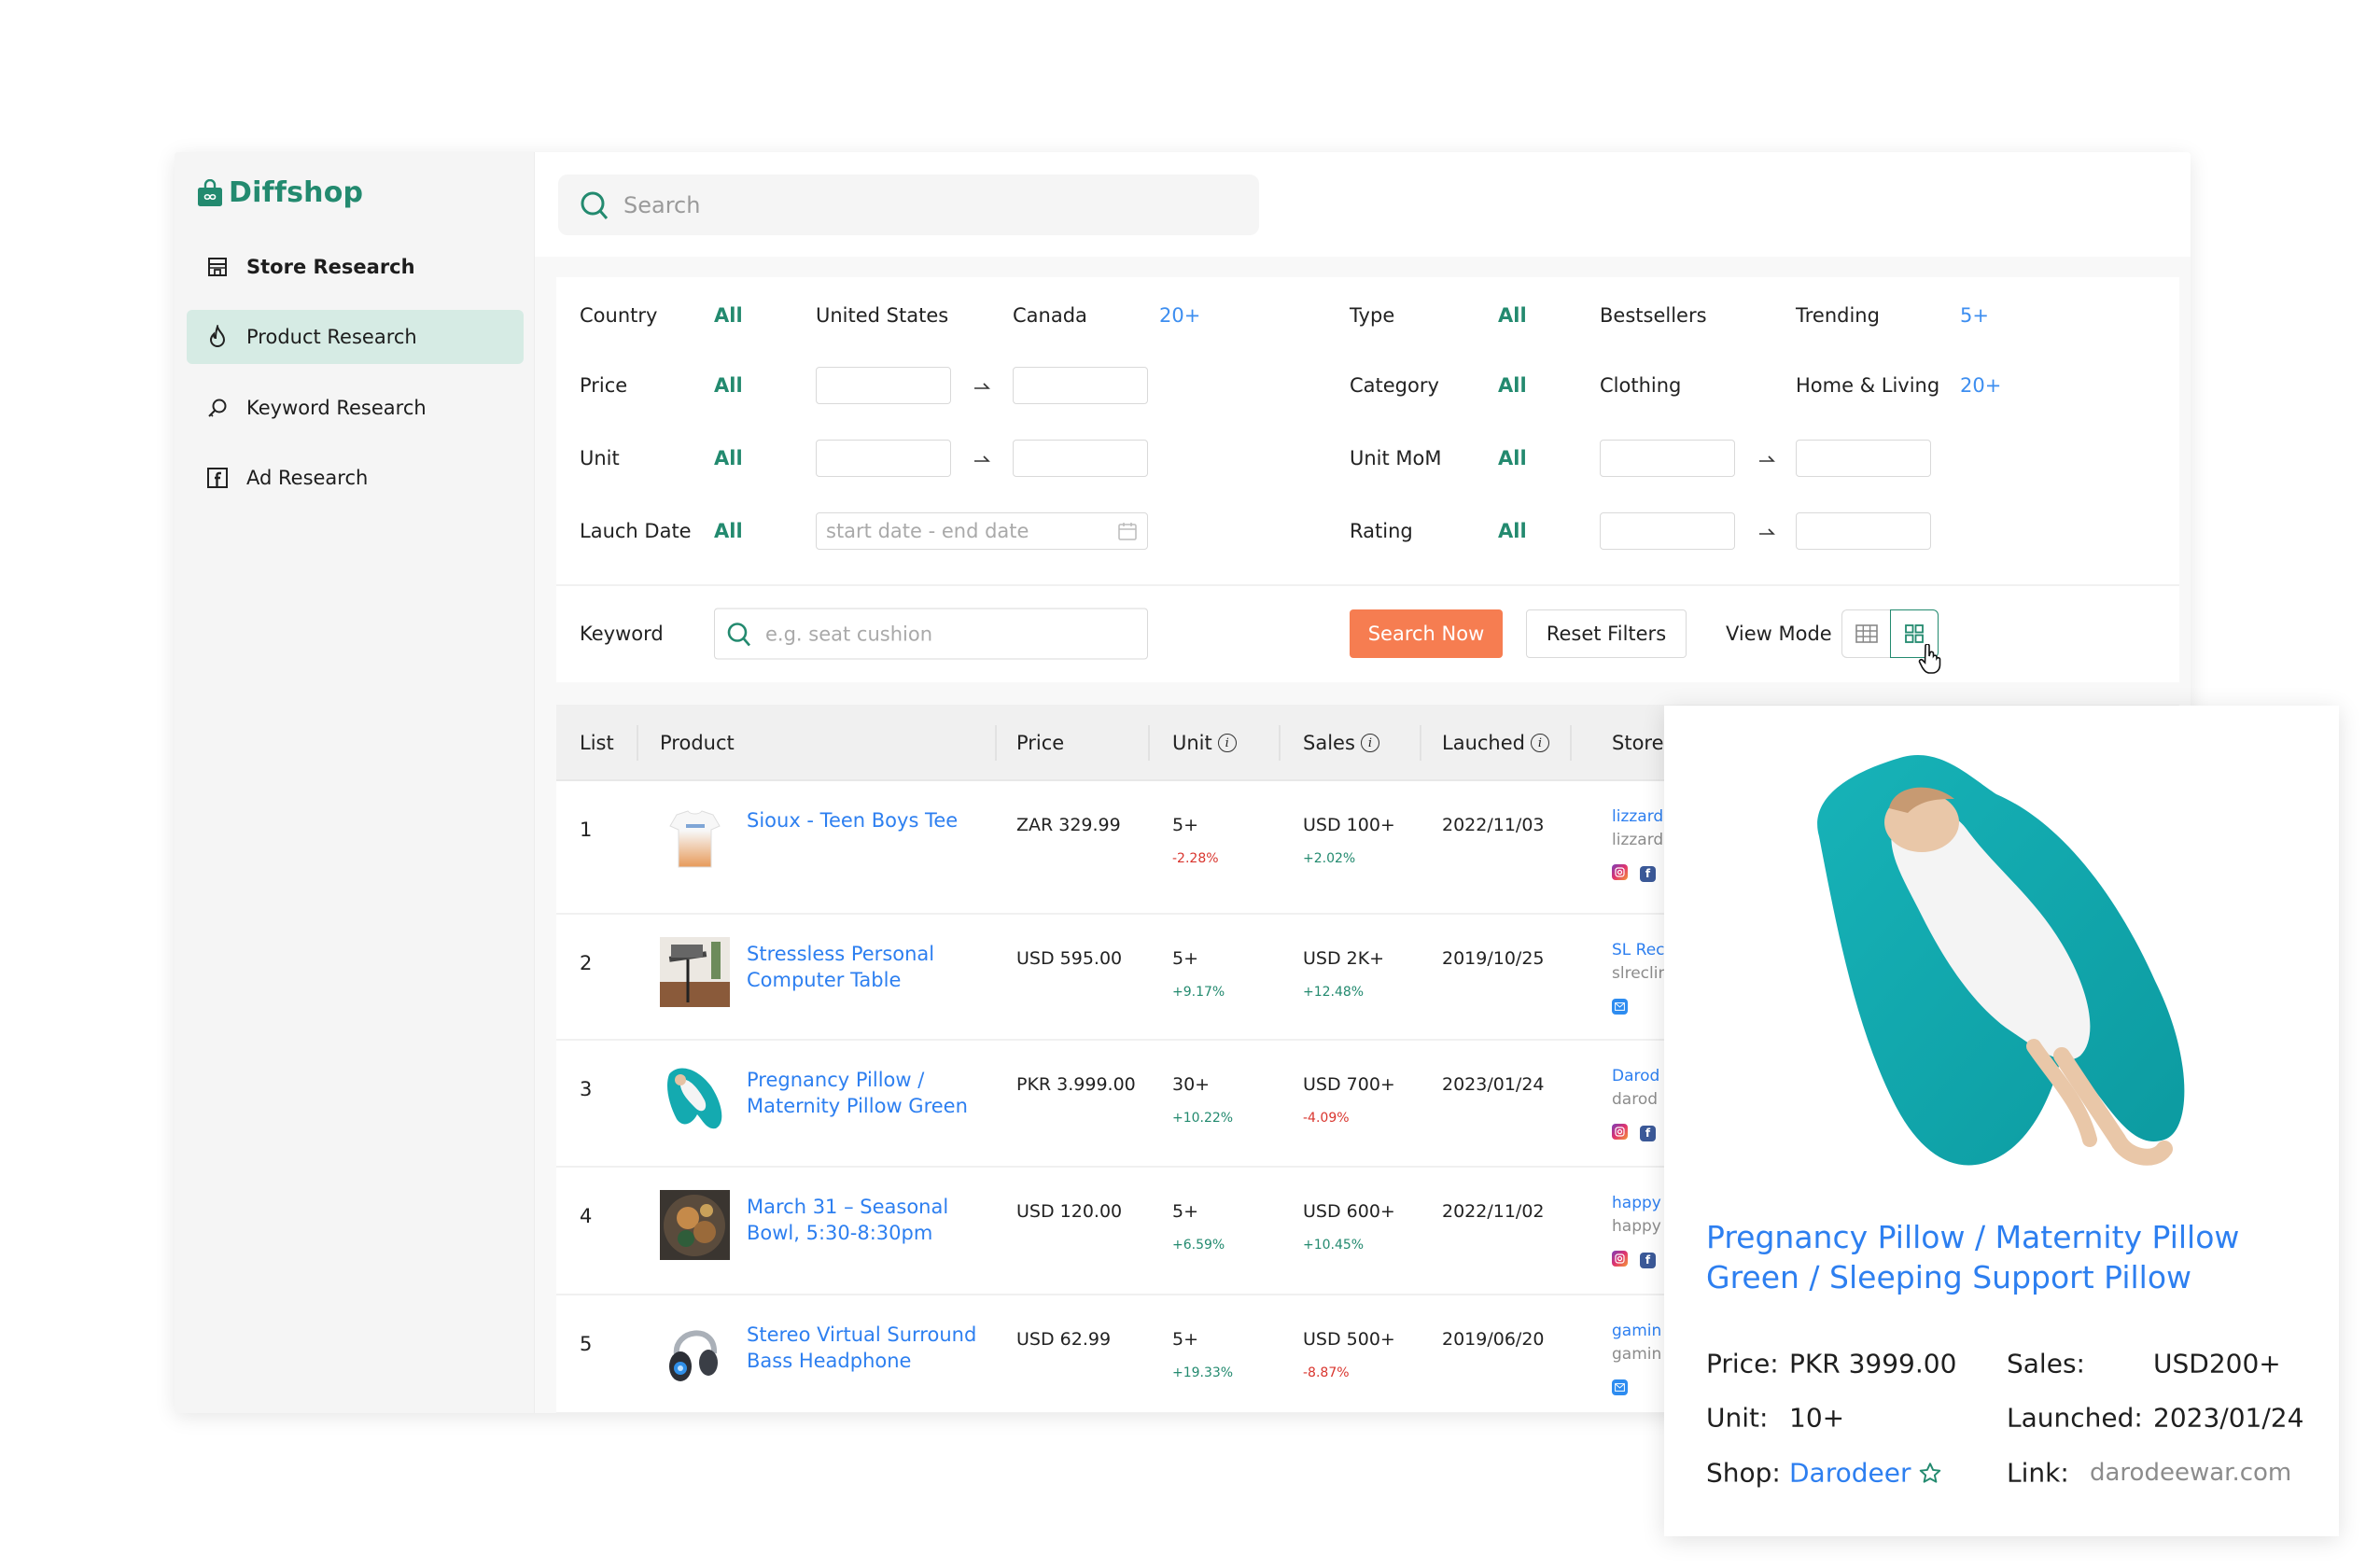 The height and width of the screenshot is (1568, 2366). Describe the element at coordinates (619, 315) in the screenshot. I see `filter-label-country: Country` at that location.